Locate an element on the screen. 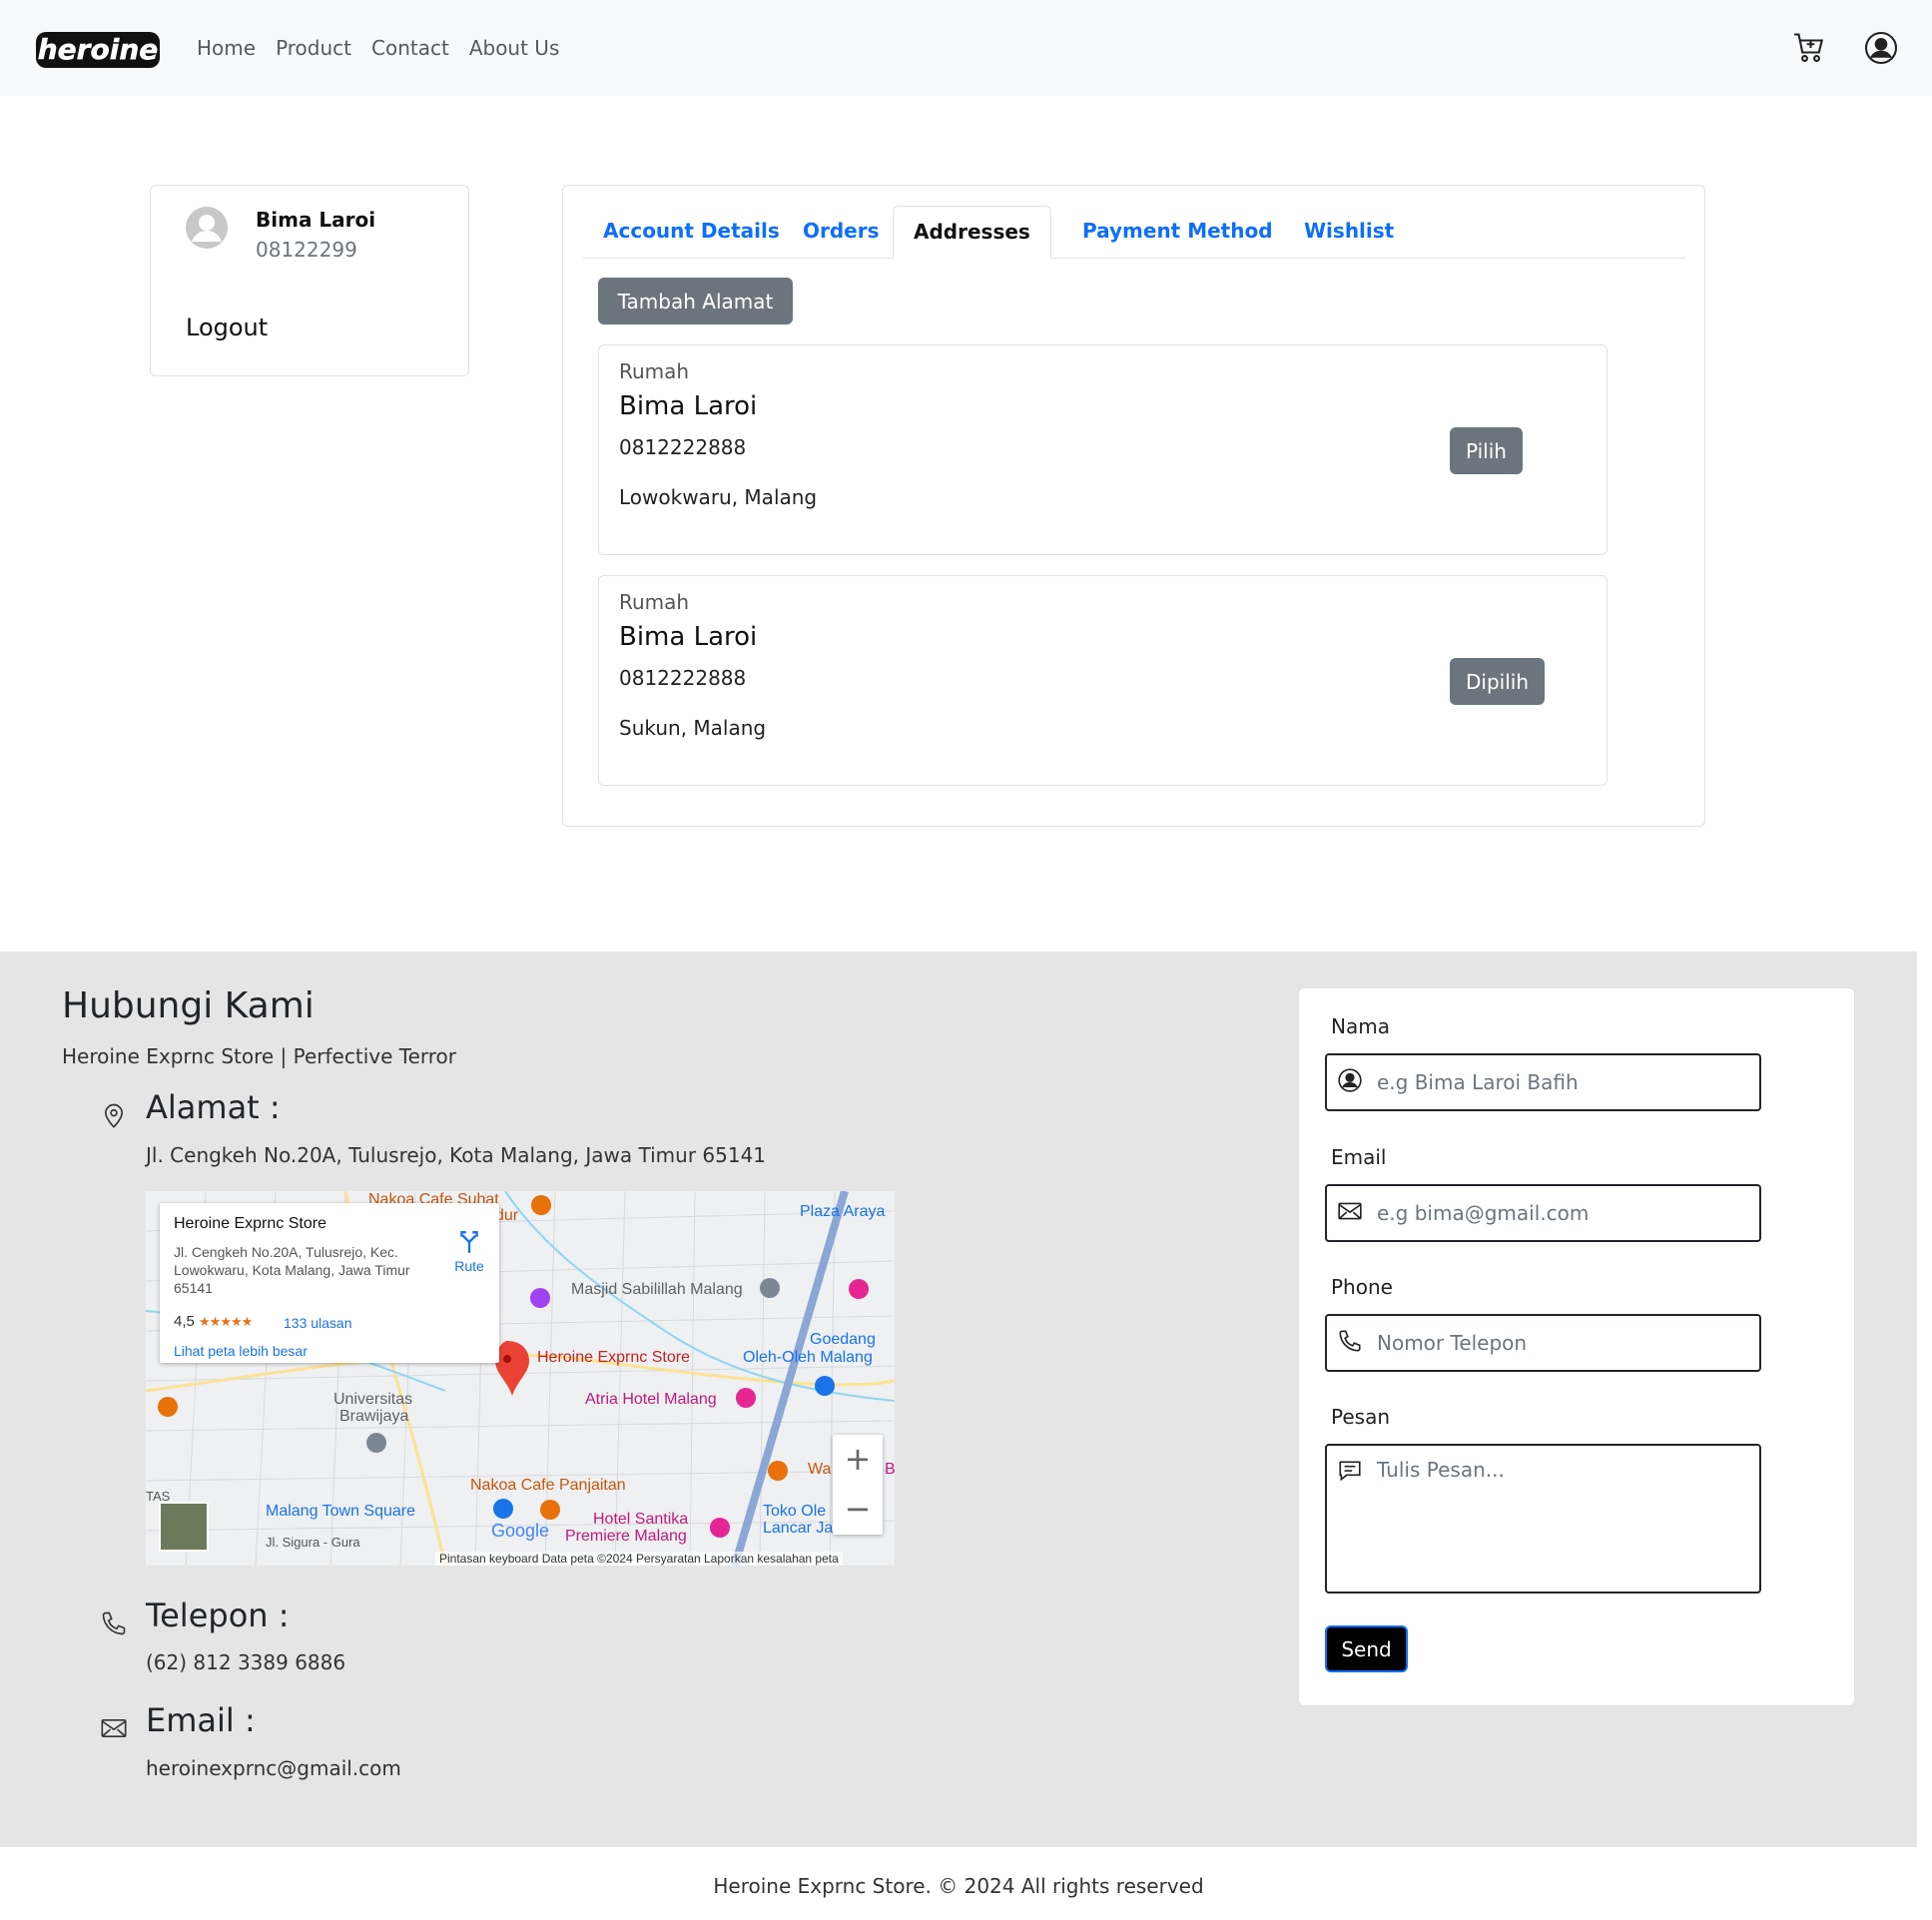  send-button: Send is located at coordinates (1366, 1648).